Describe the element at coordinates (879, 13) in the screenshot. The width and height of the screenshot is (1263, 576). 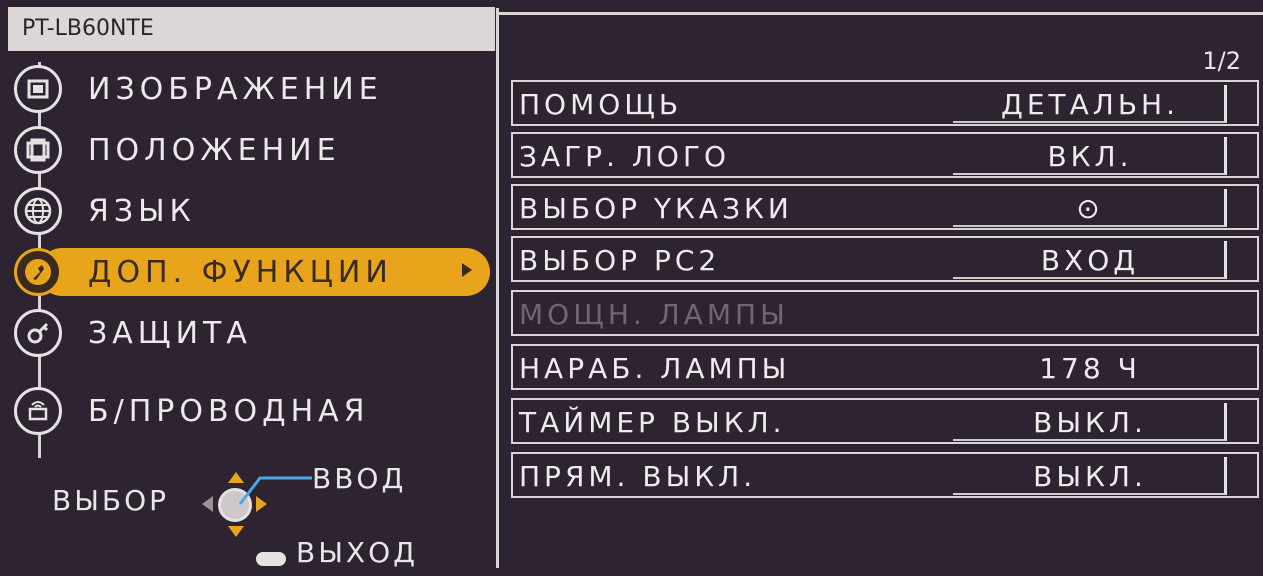
I see `panel-top-border` at that location.